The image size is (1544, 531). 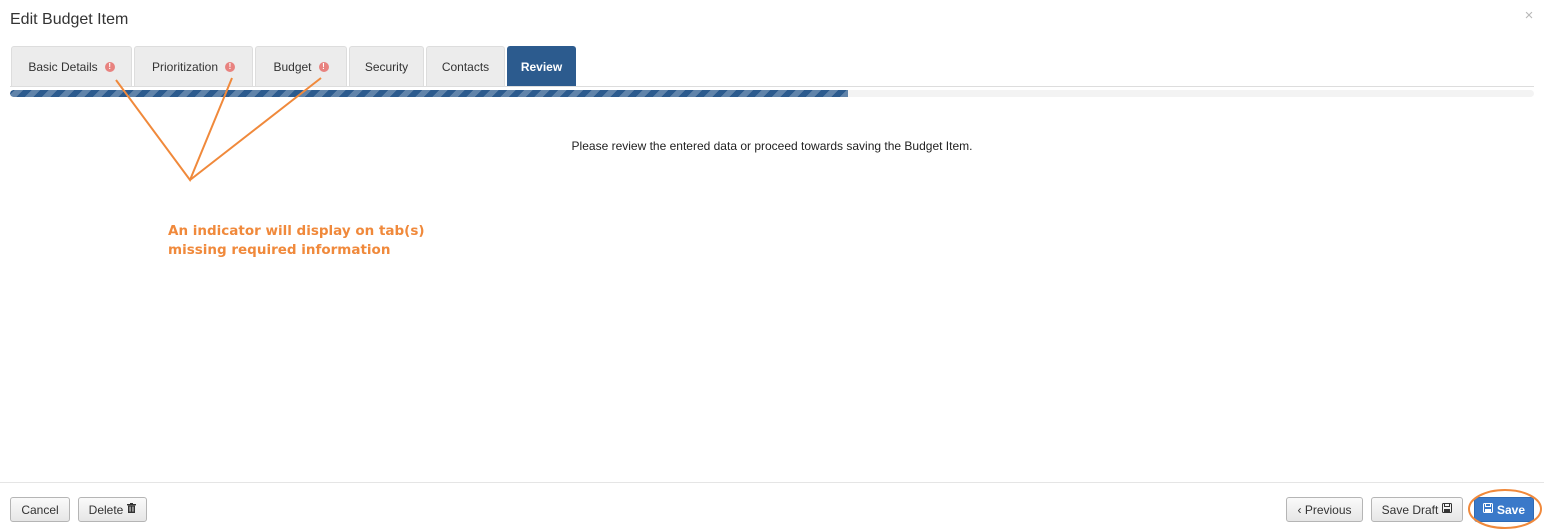 What do you see at coordinates (1511, 509) in the screenshot?
I see `save-label: Save` at bounding box center [1511, 509].